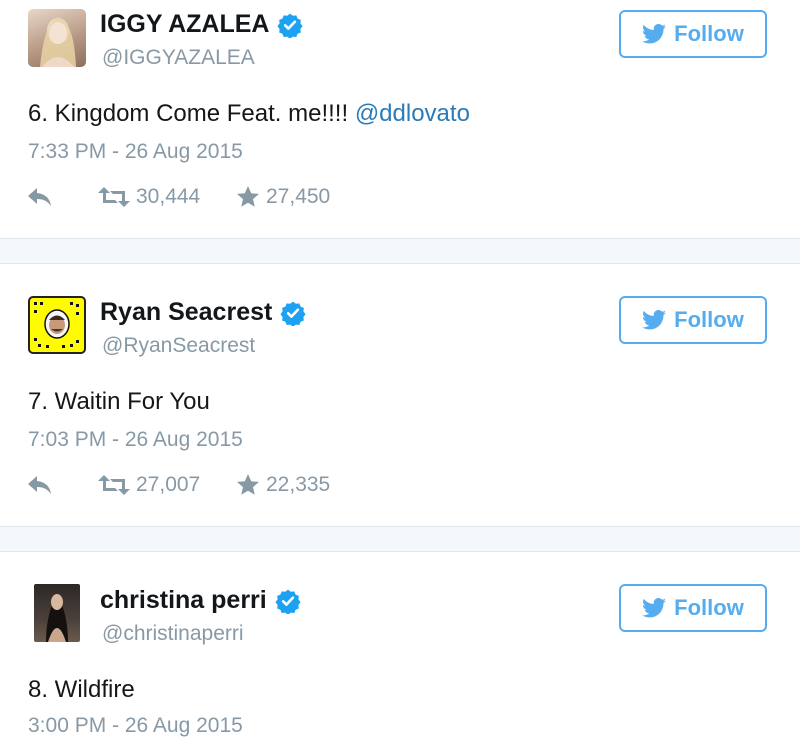 This screenshot has width=800, height=742. I want to click on retweet-button: 27,007, so click(167, 485).